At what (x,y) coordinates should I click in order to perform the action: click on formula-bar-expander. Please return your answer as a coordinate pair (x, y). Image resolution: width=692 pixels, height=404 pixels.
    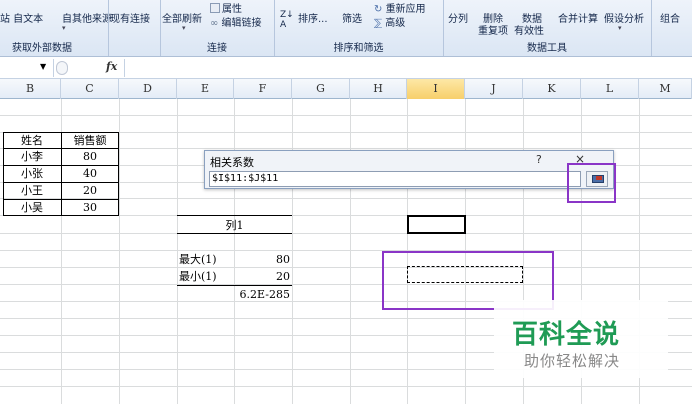
    Looking at the image, I should click on (62, 68).